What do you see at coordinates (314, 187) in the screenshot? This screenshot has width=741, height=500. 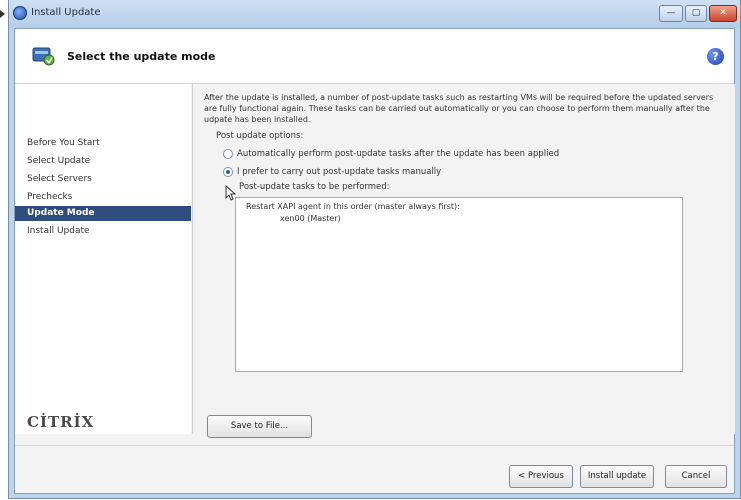 I see `tasks-label: Post-update tasks to be performed:` at bounding box center [314, 187].